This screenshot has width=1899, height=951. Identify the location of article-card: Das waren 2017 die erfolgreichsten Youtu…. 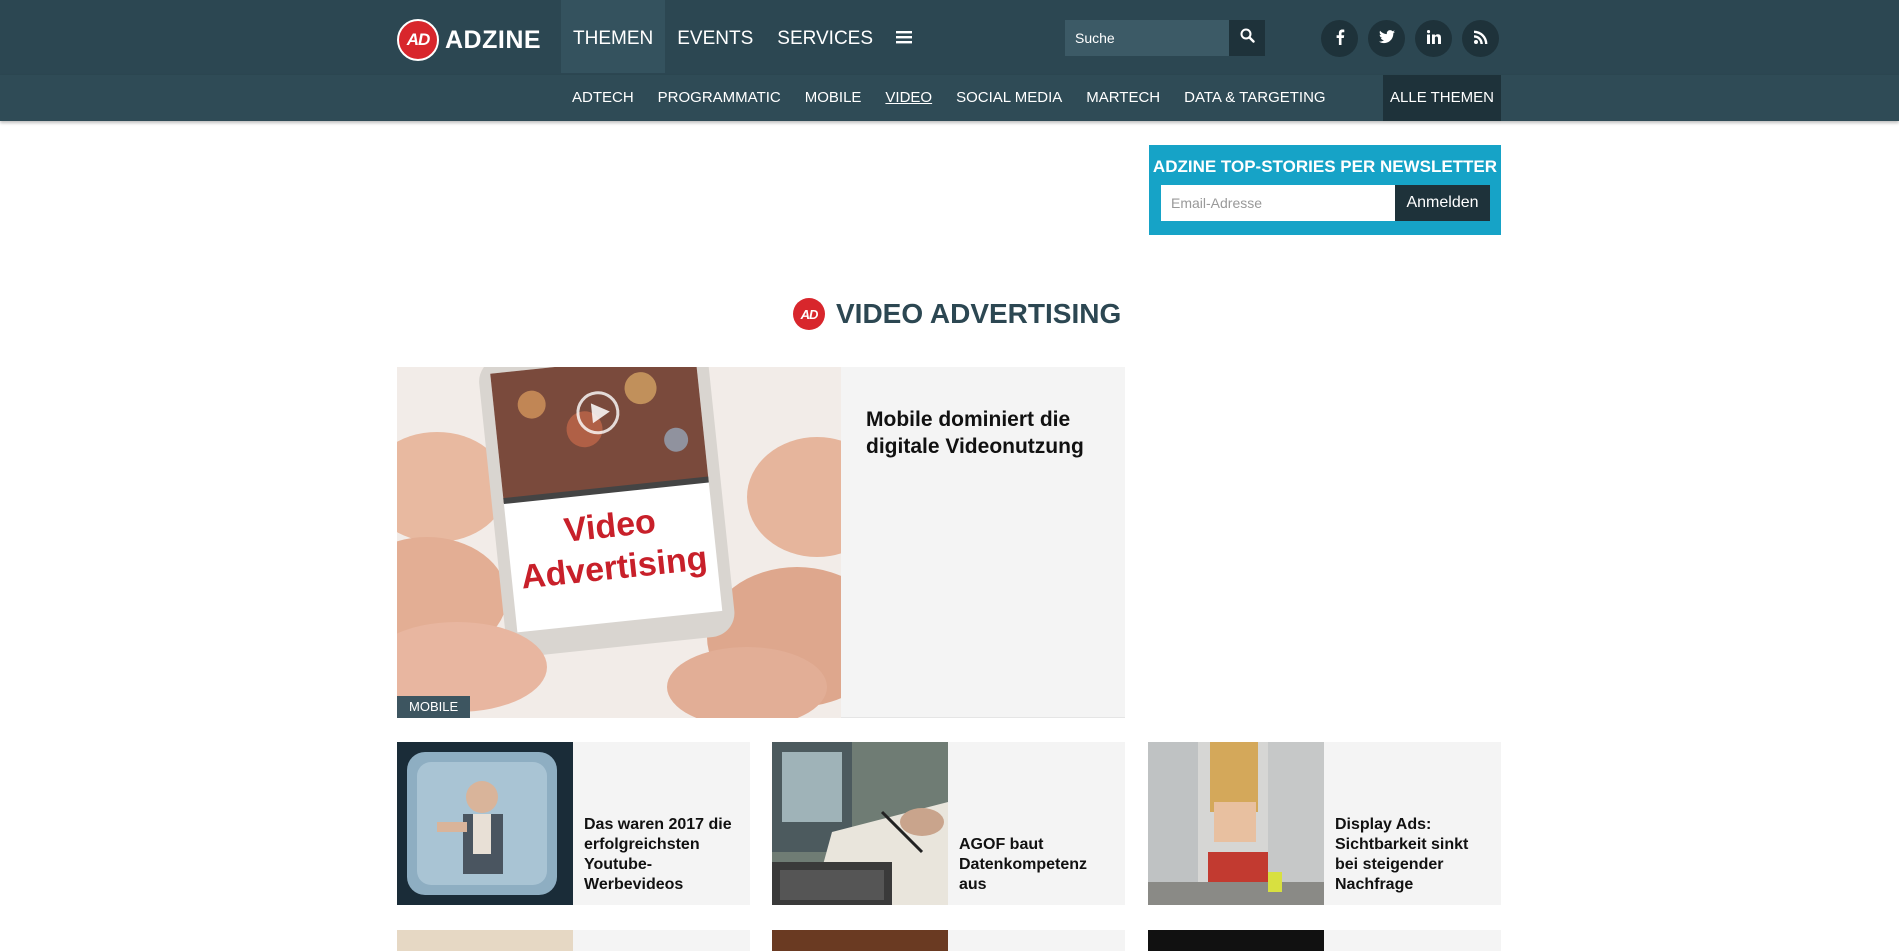
(573, 823).